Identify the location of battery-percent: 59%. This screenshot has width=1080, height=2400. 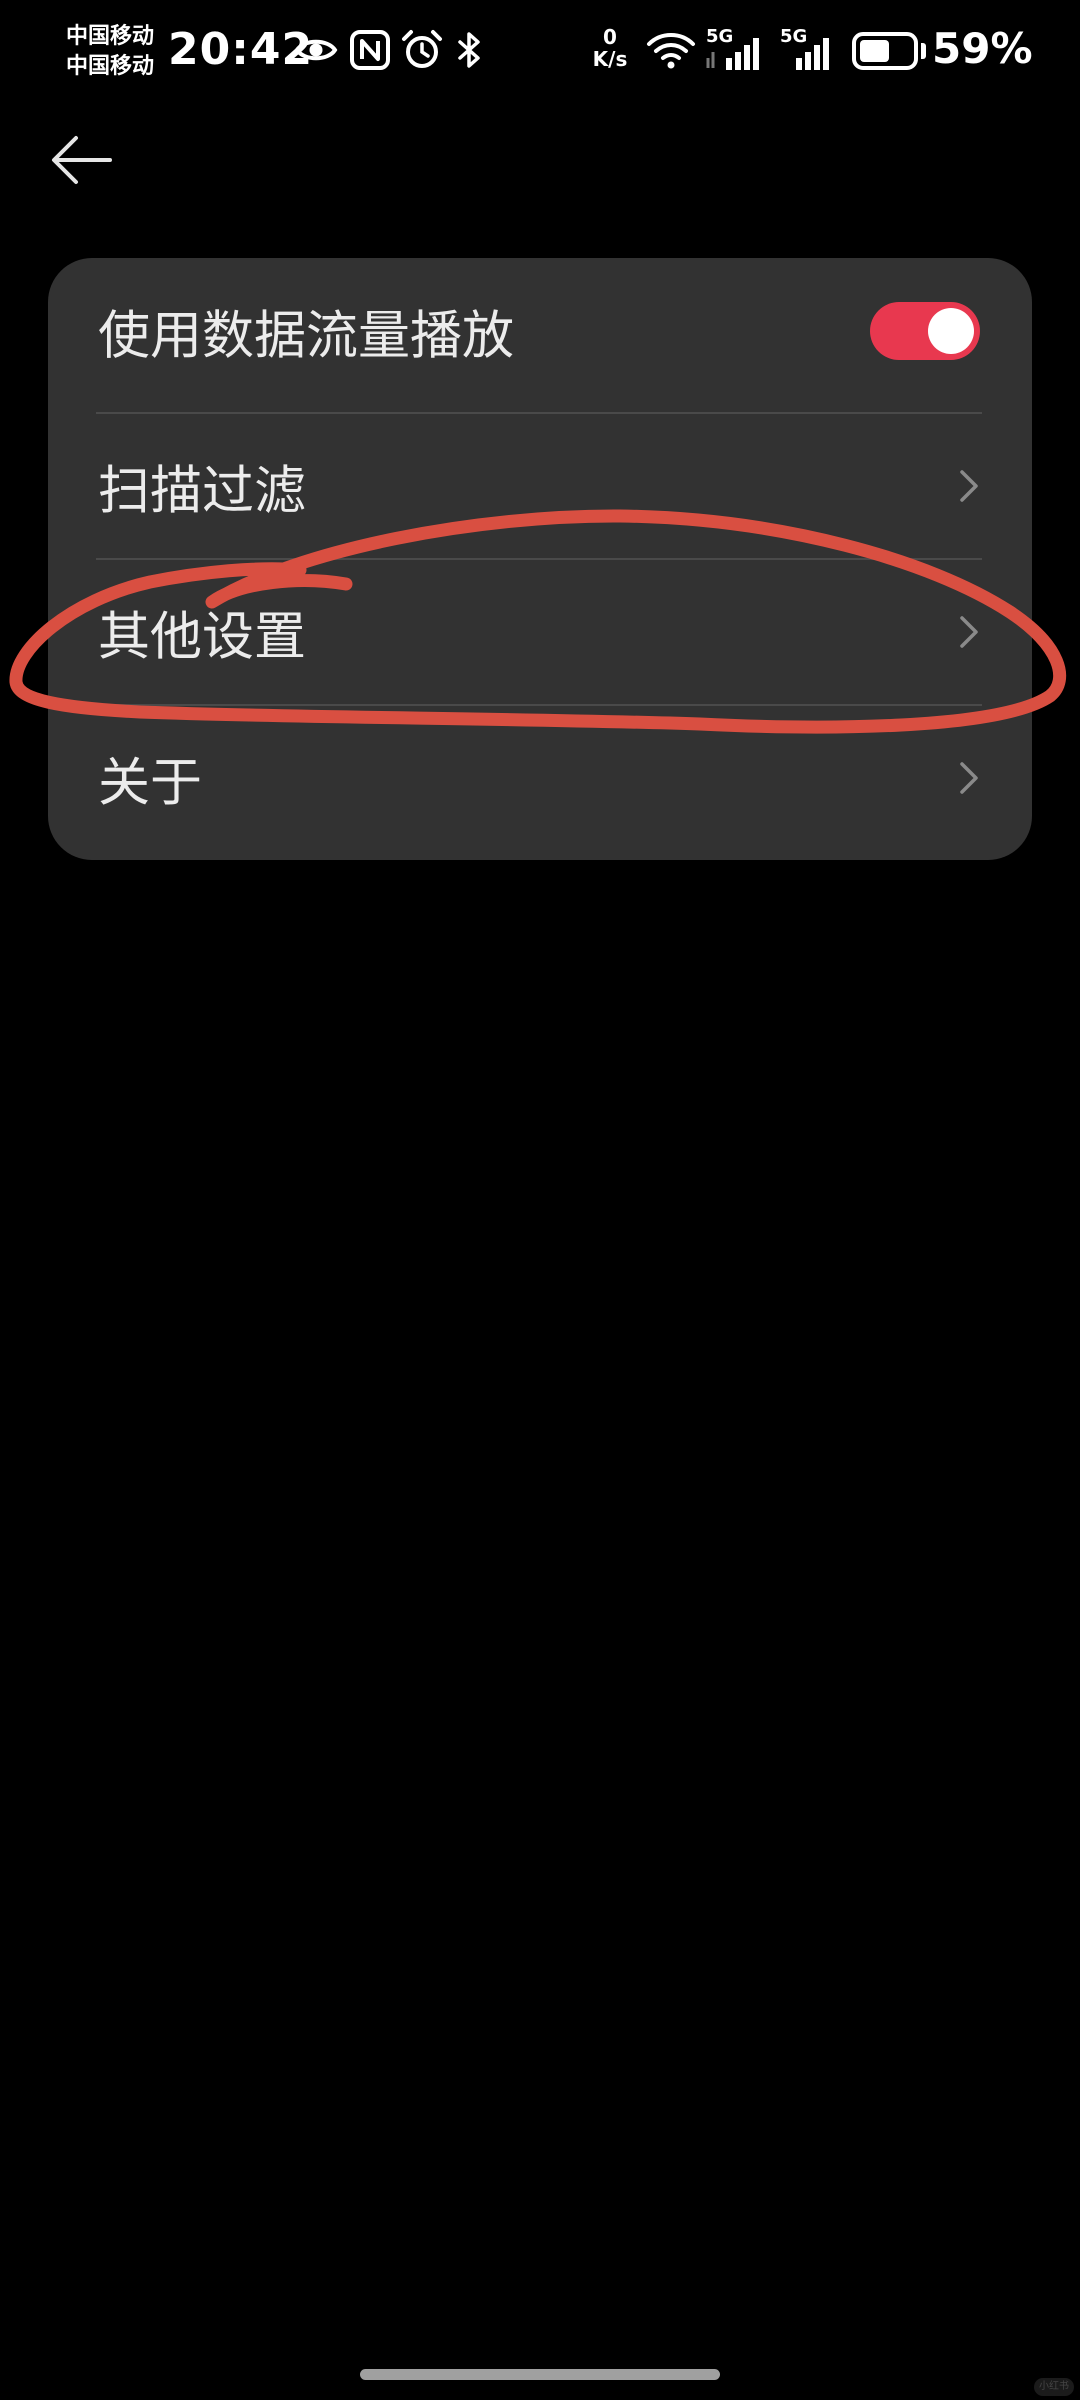
(982, 48).